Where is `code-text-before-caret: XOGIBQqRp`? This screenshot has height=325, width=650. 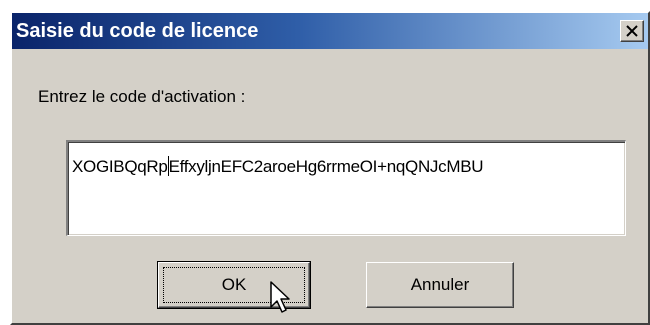
code-text-before-caret: XOGIBQqRp is located at coordinates (120, 166).